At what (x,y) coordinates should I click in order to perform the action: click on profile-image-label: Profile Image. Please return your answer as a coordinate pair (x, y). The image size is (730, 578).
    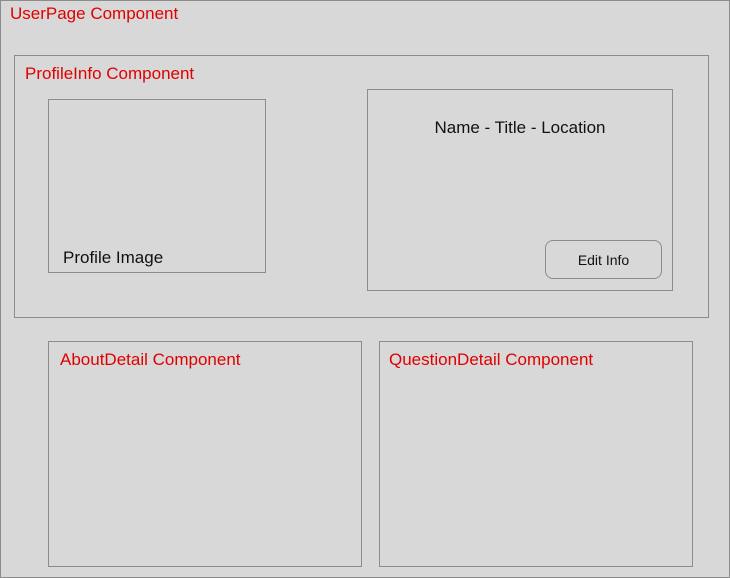
    Looking at the image, I should click on (113, 257).